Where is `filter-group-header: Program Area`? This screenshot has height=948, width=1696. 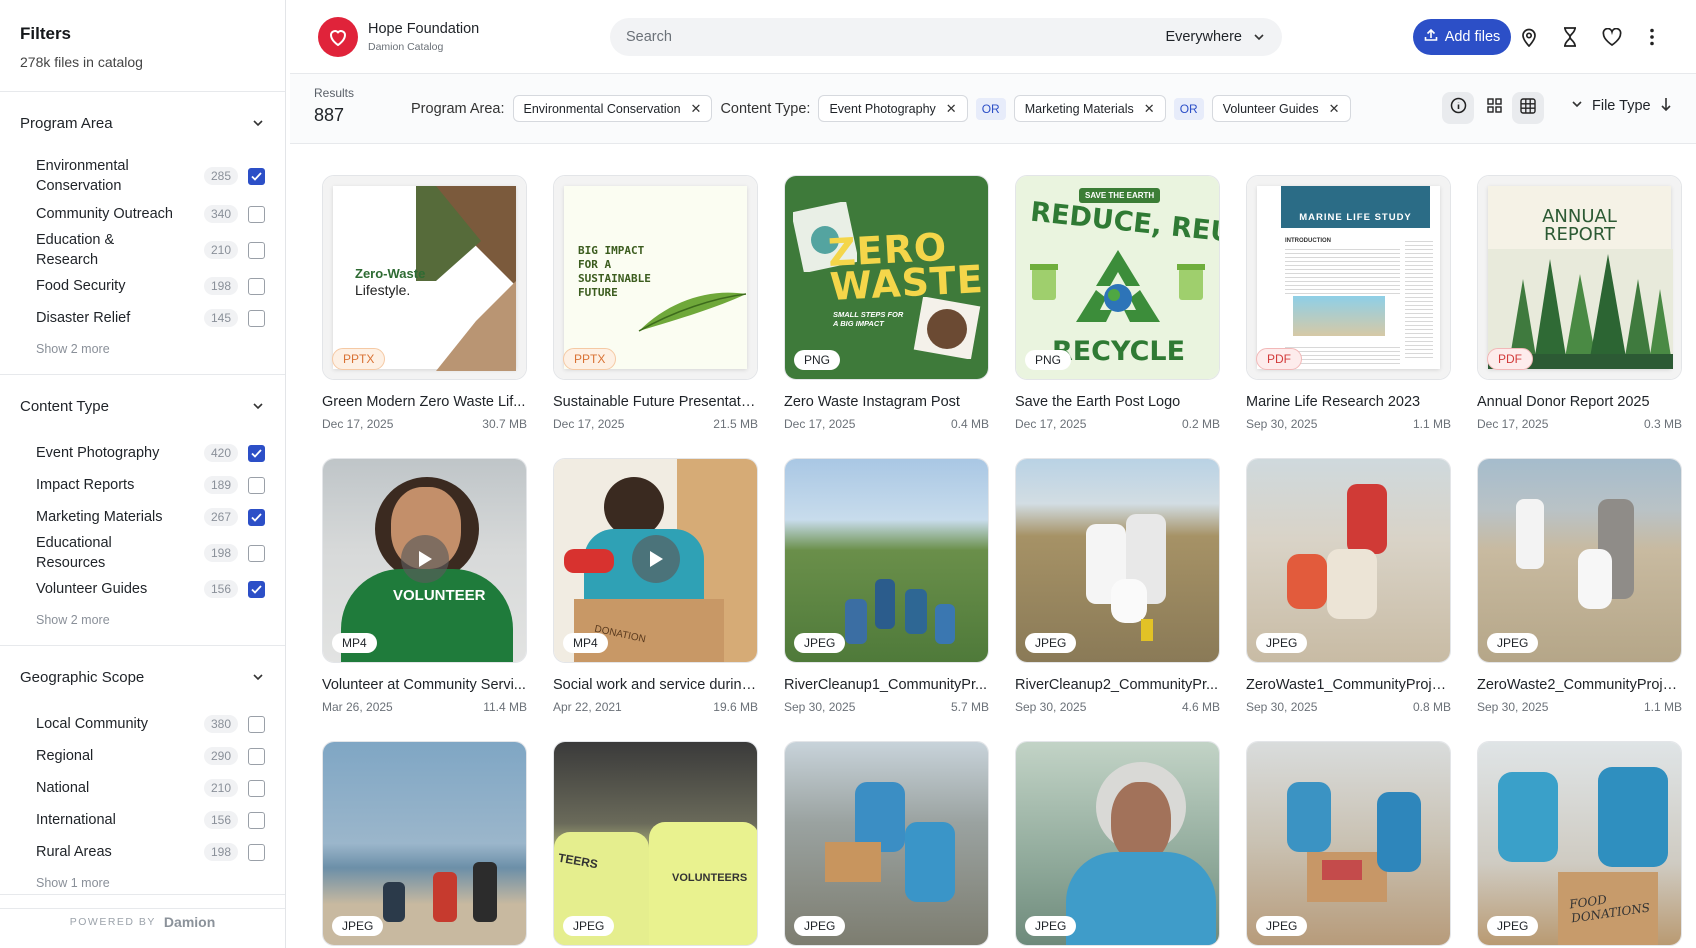 filter-group-header: Program Area is located at coordinates (142, 123).